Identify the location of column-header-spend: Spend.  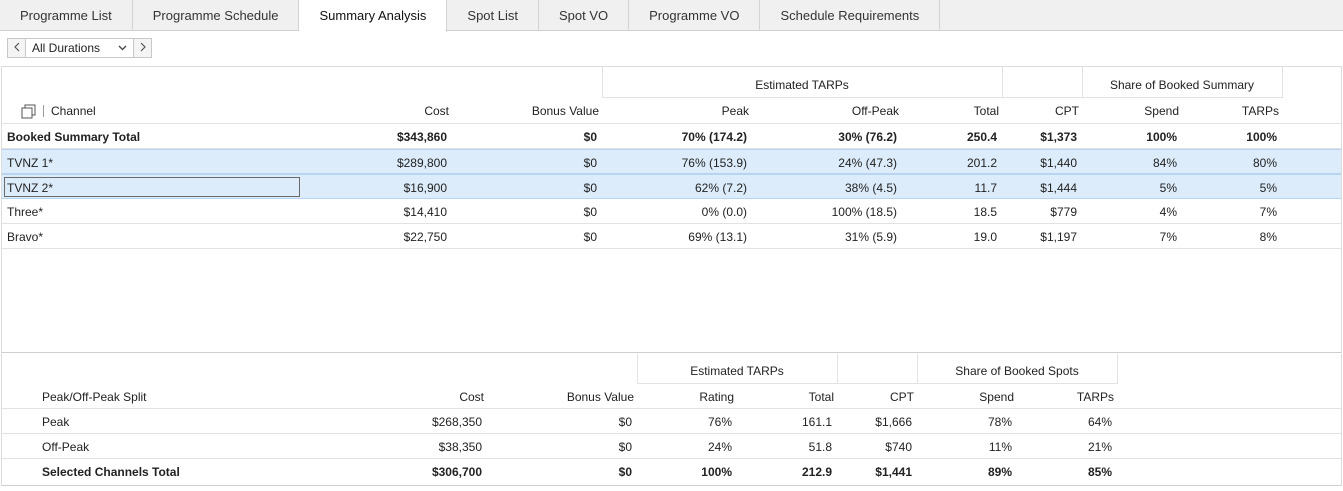
(1130, 111).